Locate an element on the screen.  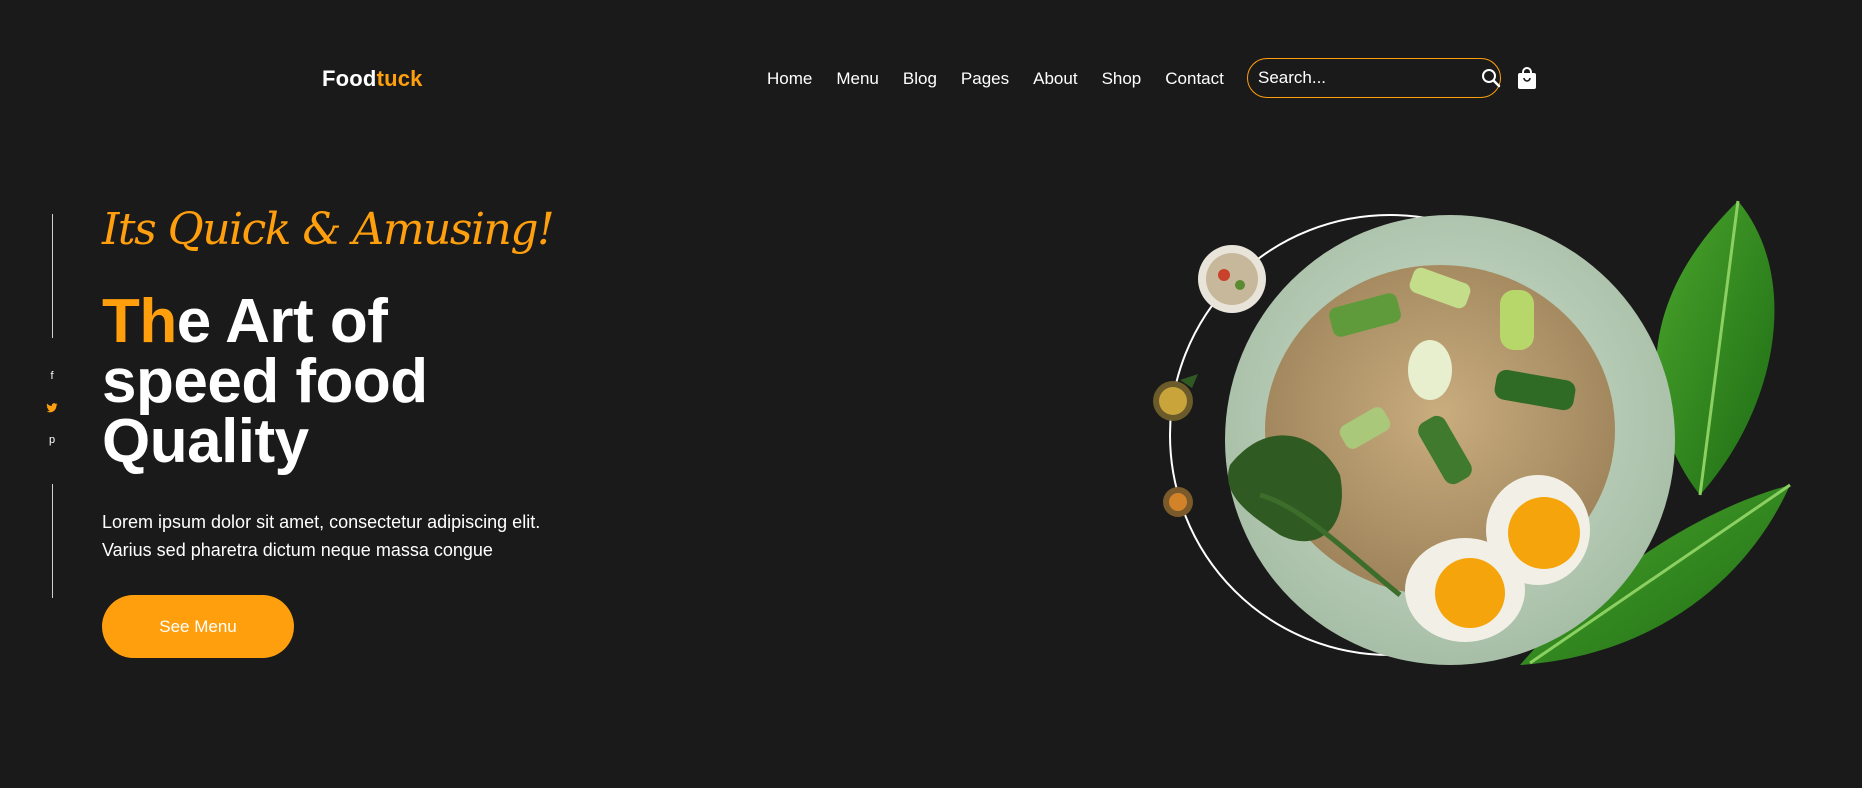
logo: Foodtuck is located at coordinates (372, 79).